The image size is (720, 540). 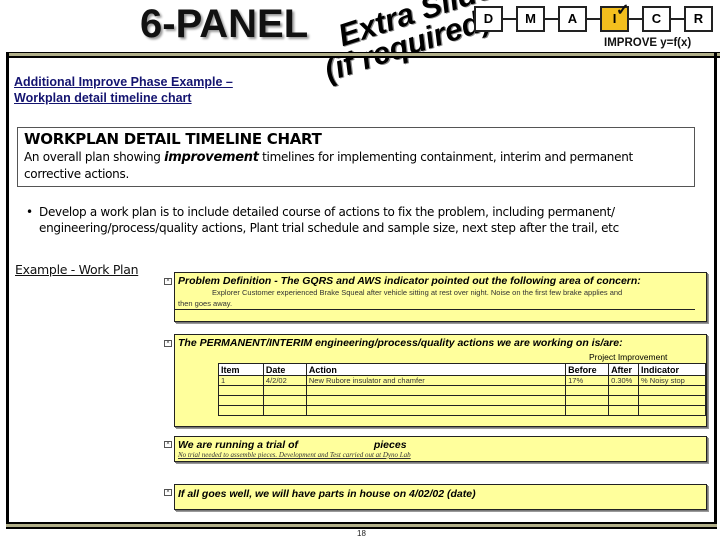 I want to click on dmaic-step-measure: M, so click(x=530, y=19).